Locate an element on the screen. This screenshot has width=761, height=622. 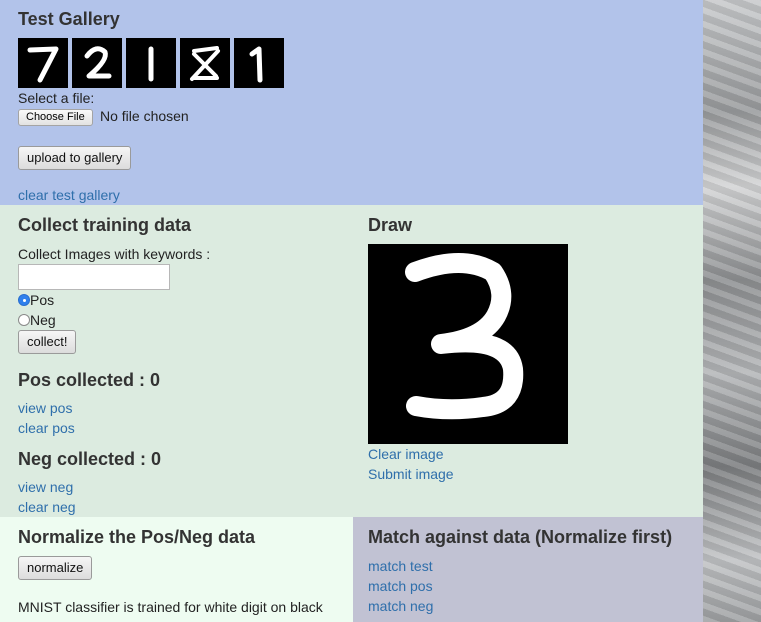
draw-canvas is located at coordinates (468, 344).